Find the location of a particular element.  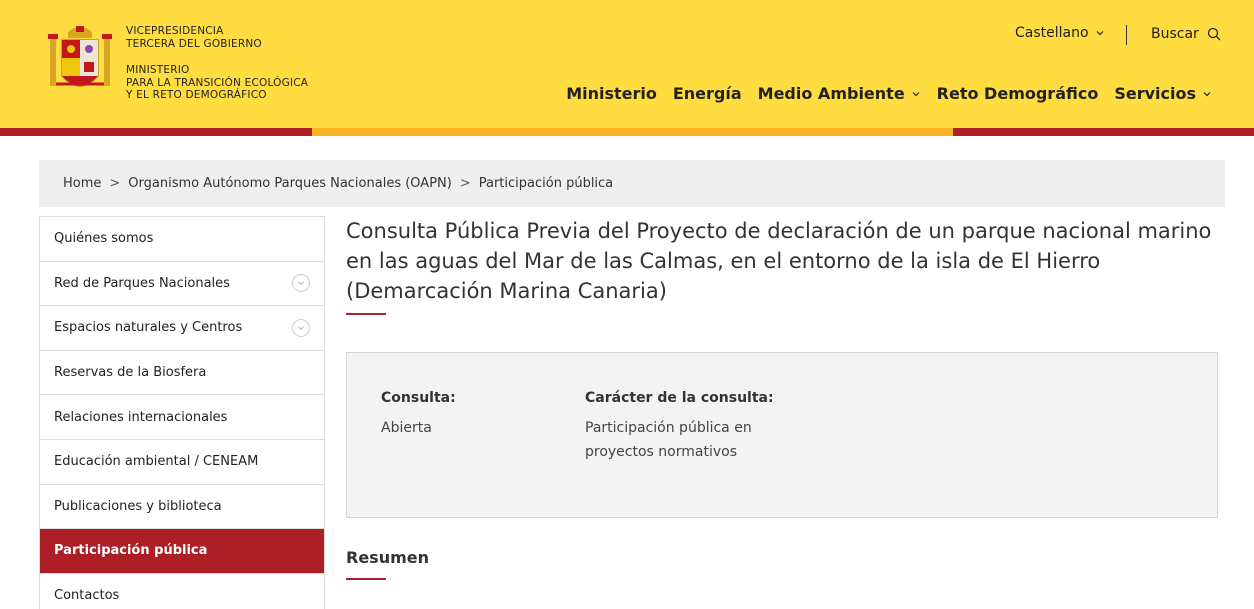

nav-label: Ministerio is located at coordinates (611, 93).